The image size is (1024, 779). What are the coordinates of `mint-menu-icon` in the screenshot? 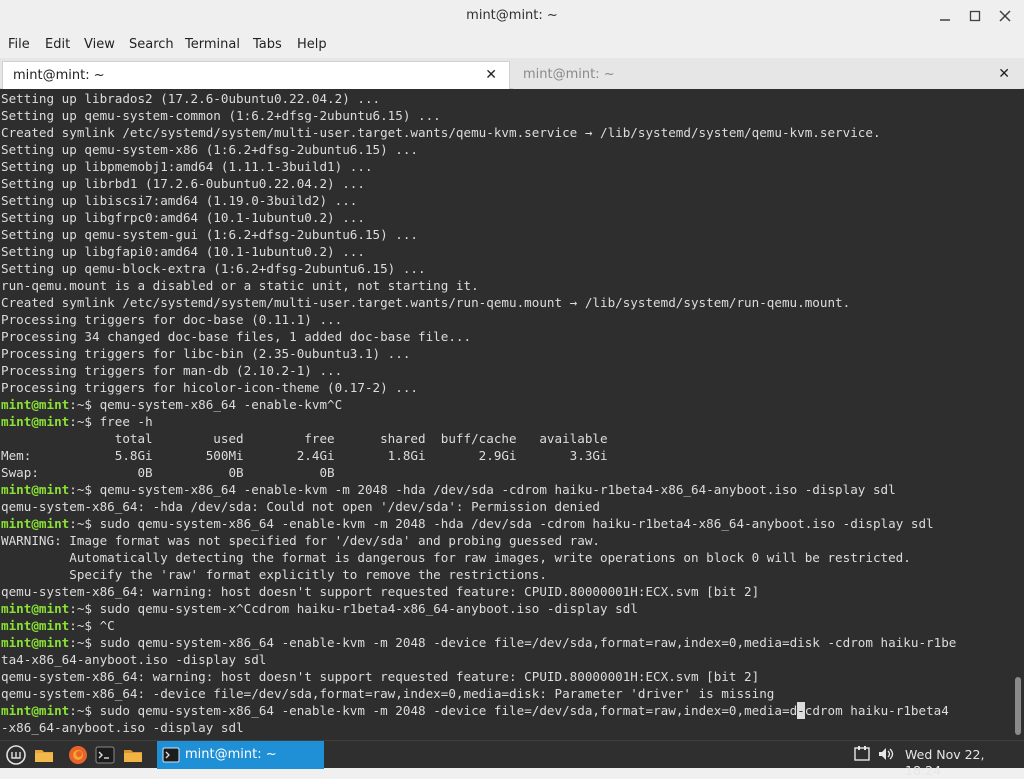 It's located at (16, 755).